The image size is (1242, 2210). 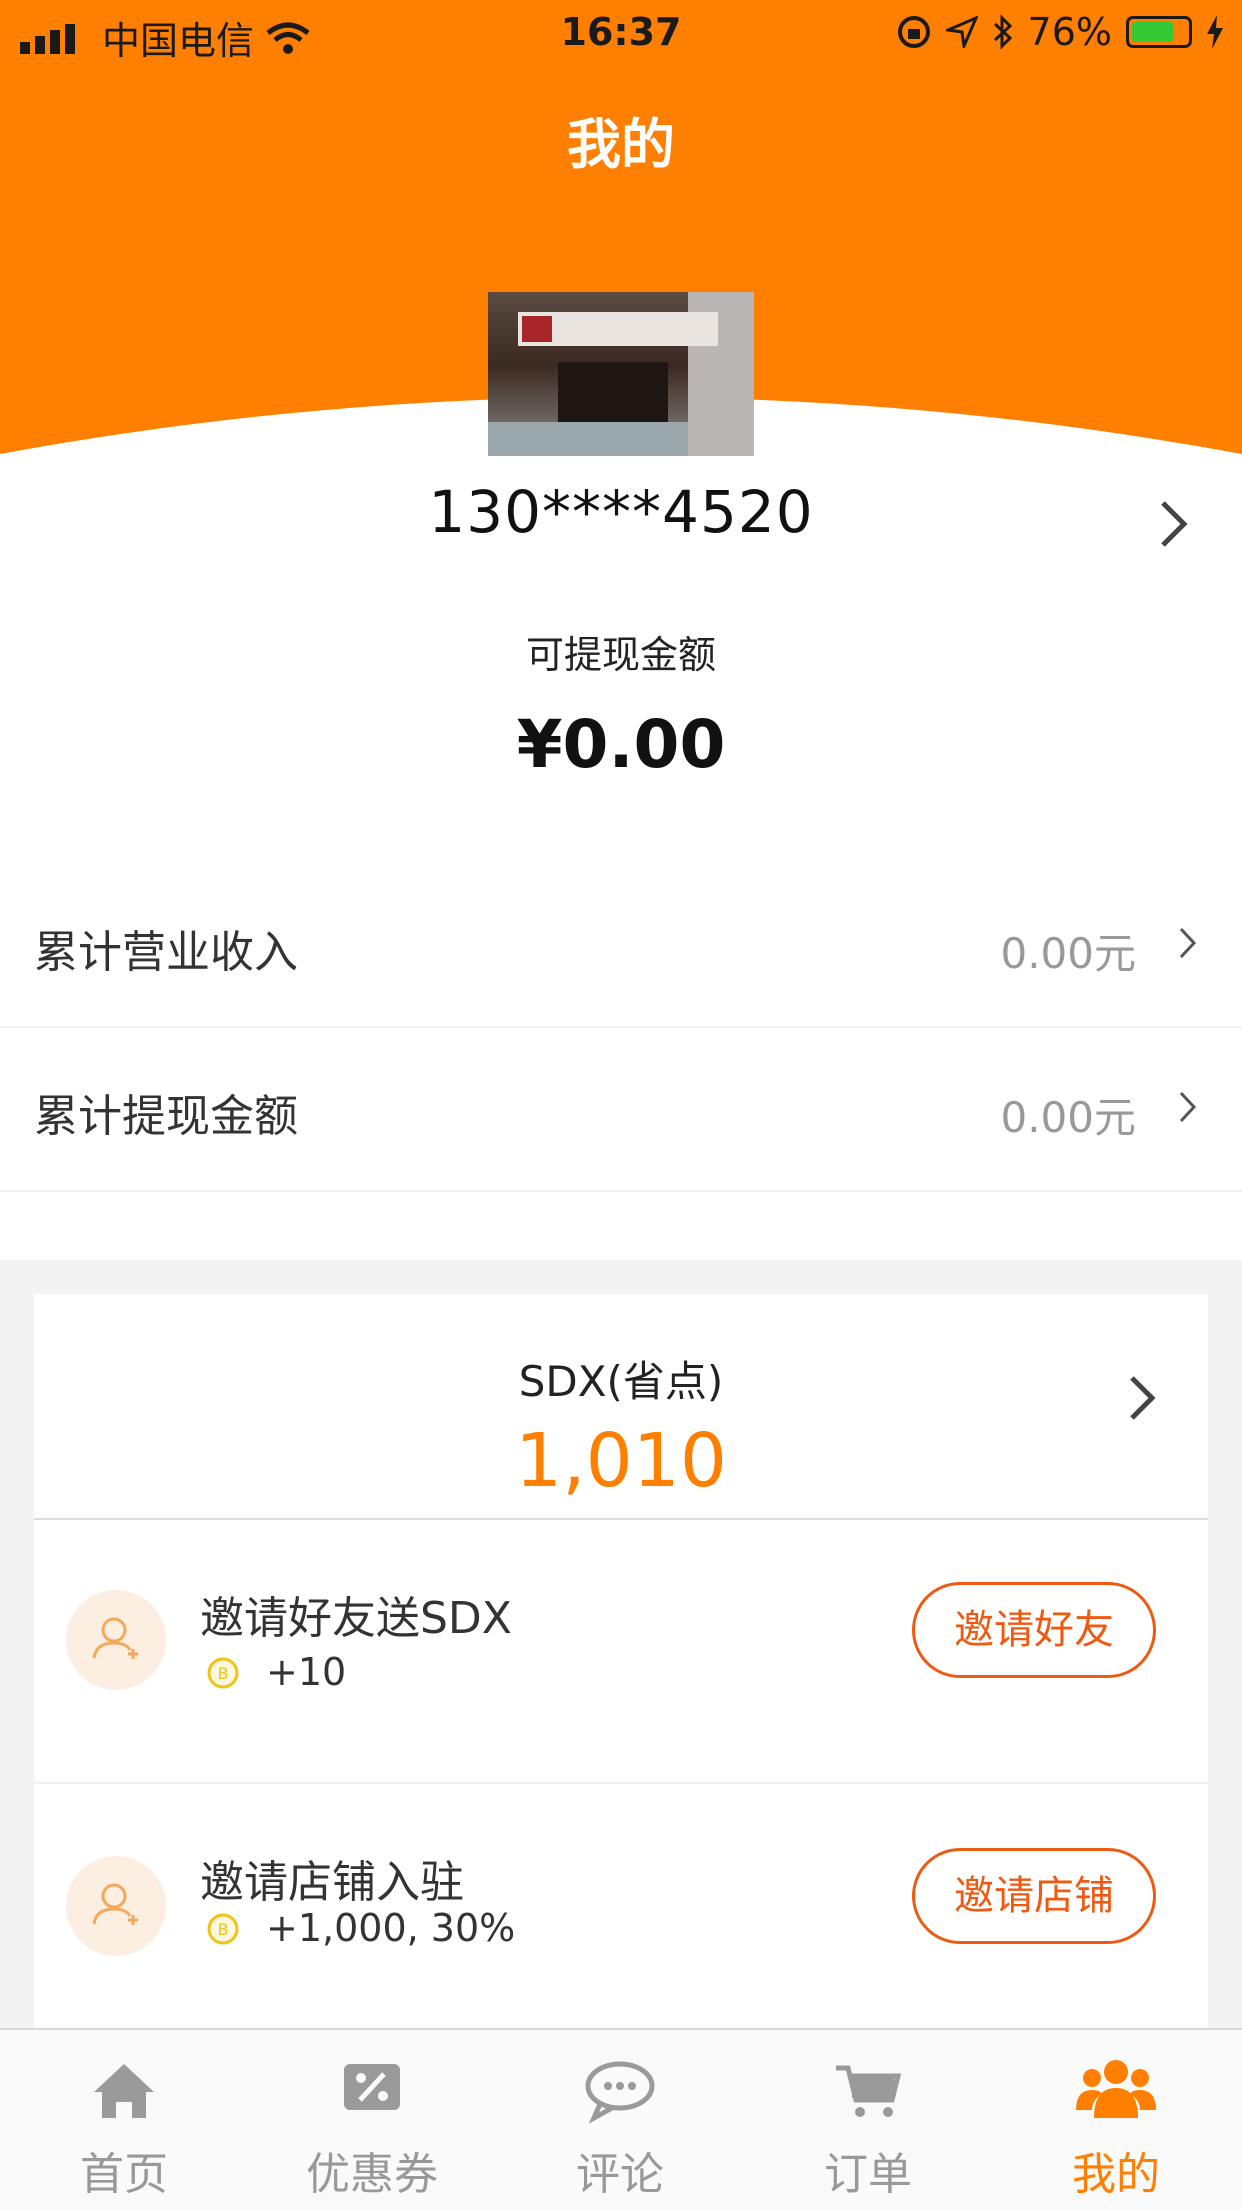 I want to click on withdraw-amount: ¥0.00, so click(x=621, y=744).